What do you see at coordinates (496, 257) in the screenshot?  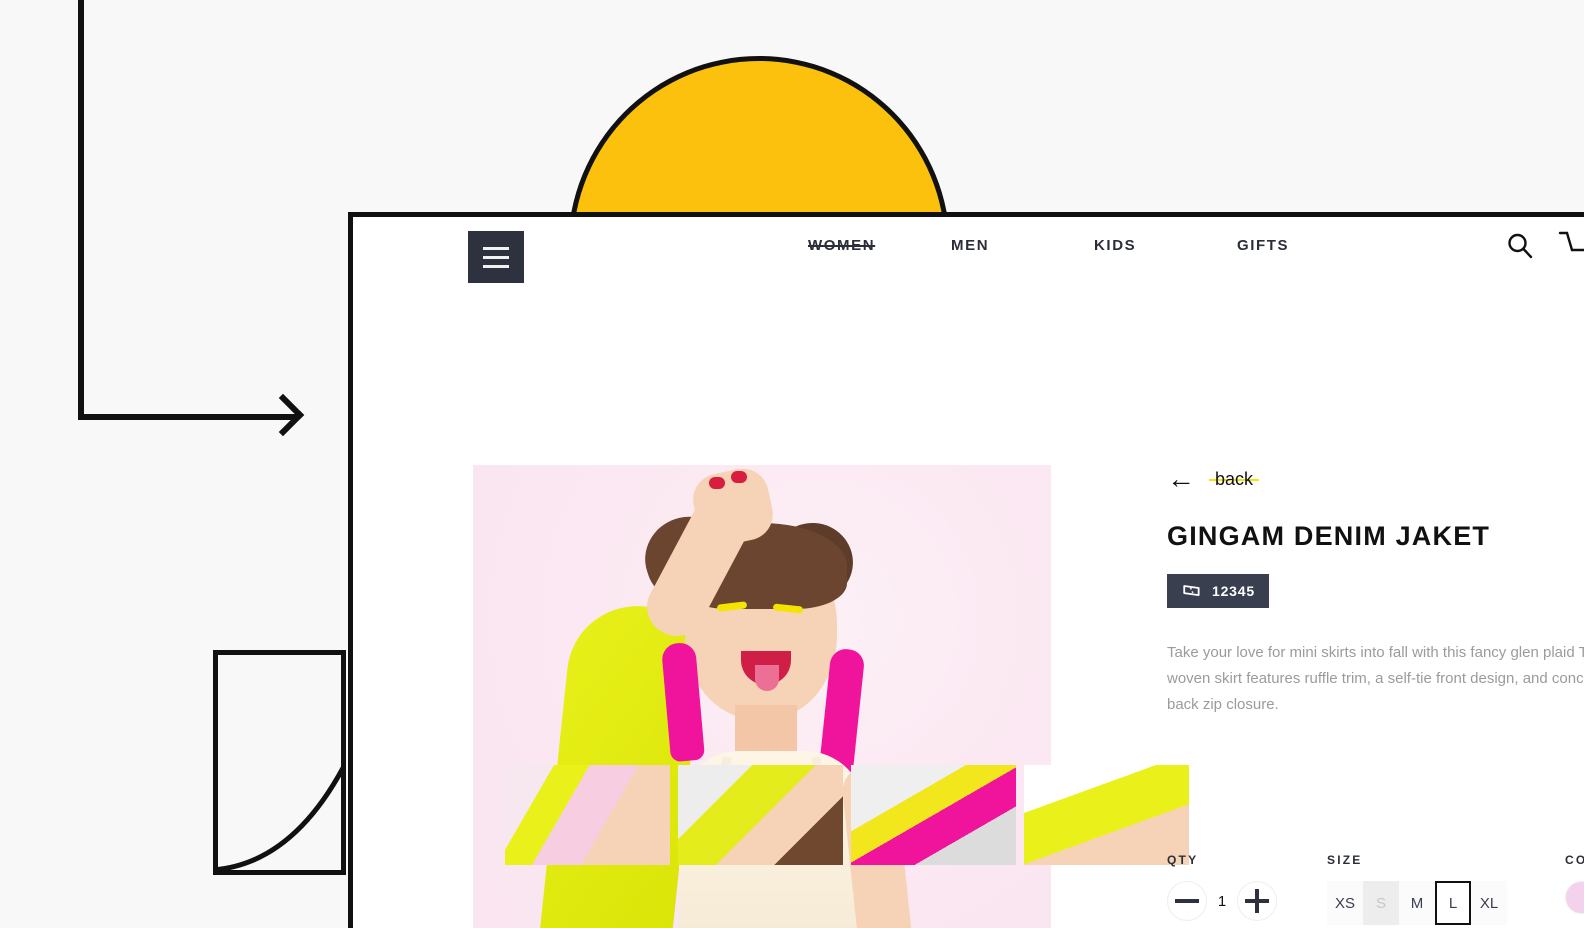 I see `hamburger-icon` at bounding box center [496, 257].